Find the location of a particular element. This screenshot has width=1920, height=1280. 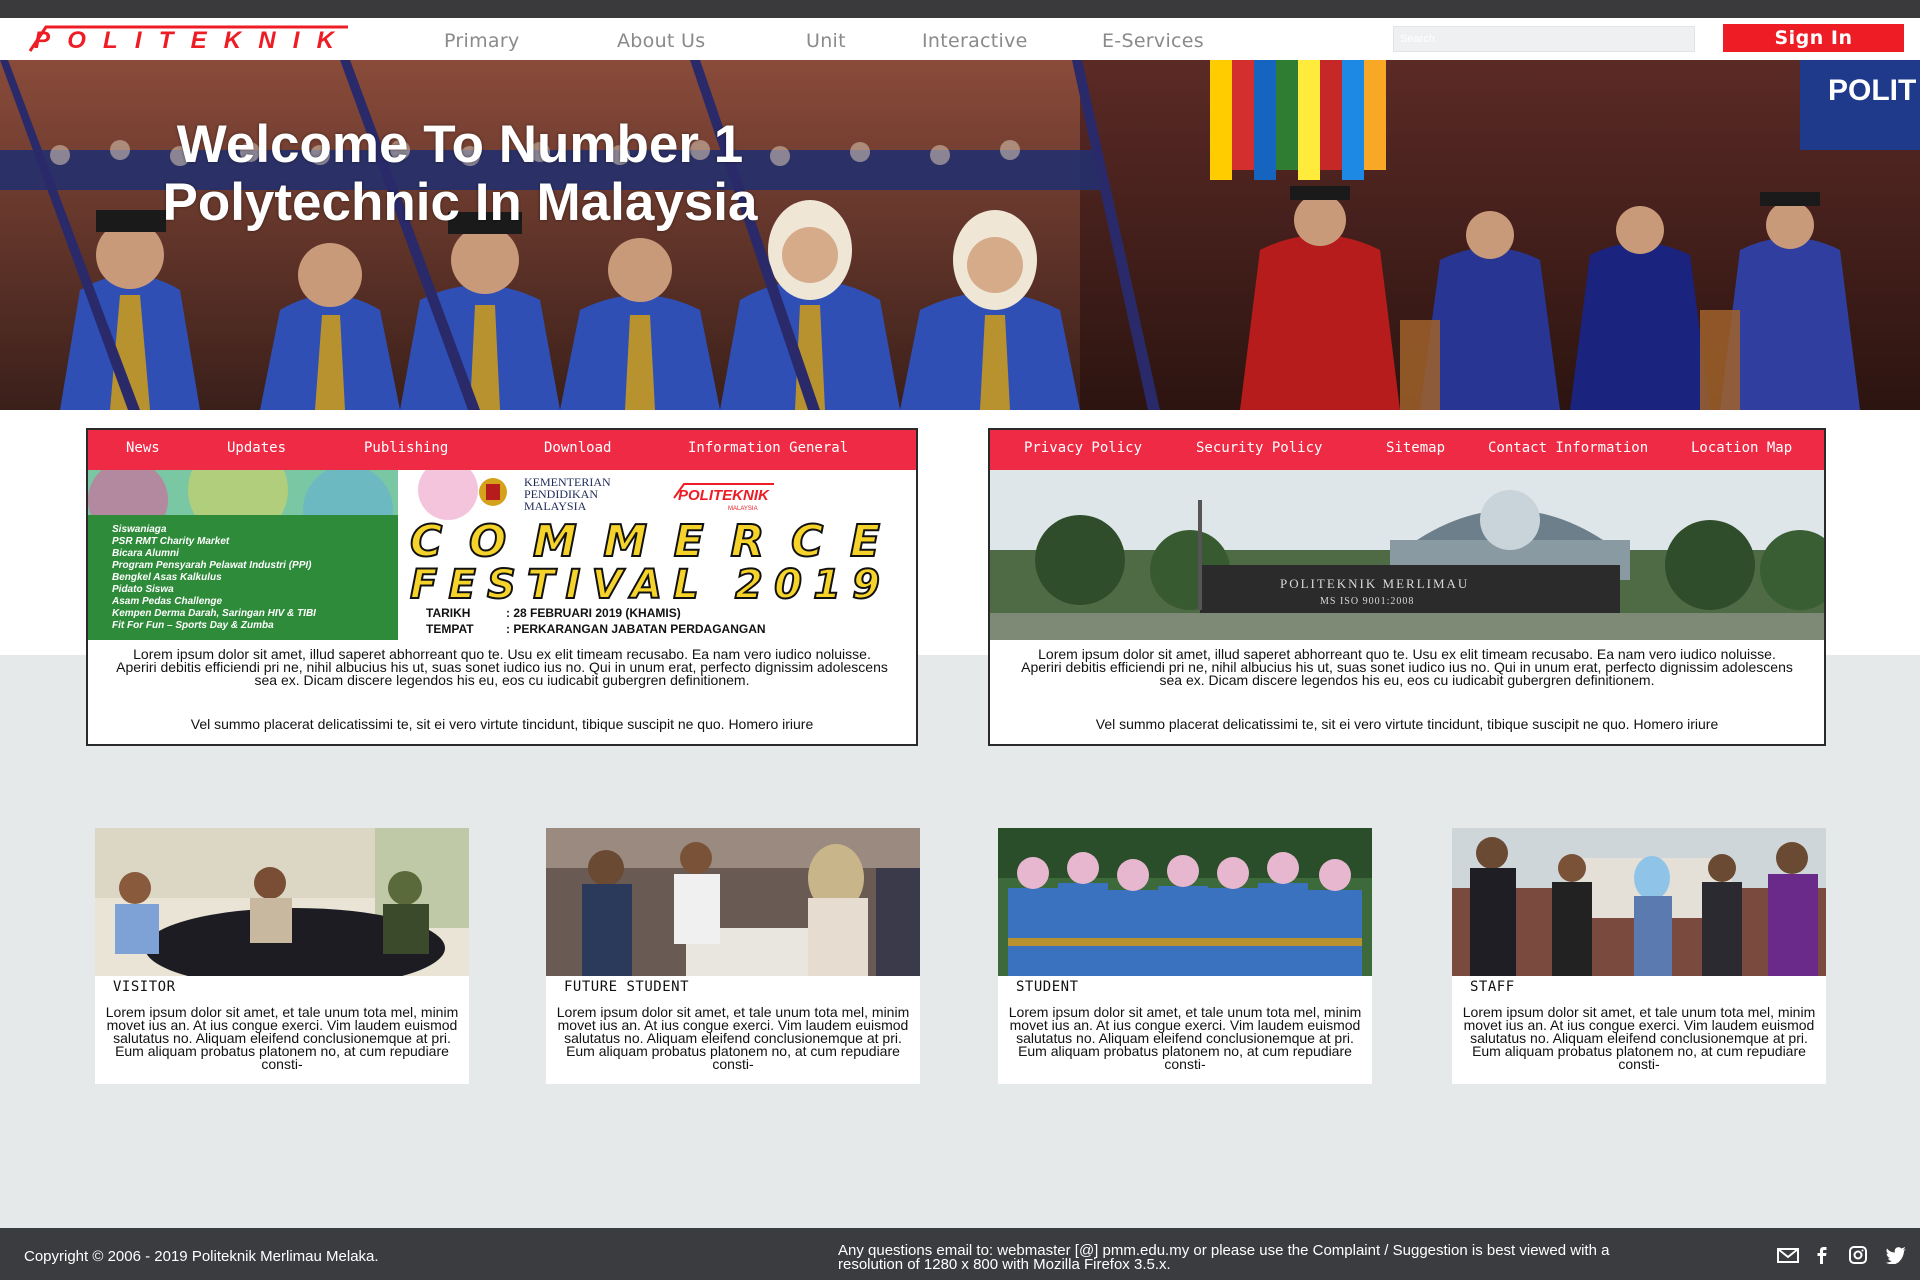

tab-location-map: Location Map is located at coordinates (1741, 448).